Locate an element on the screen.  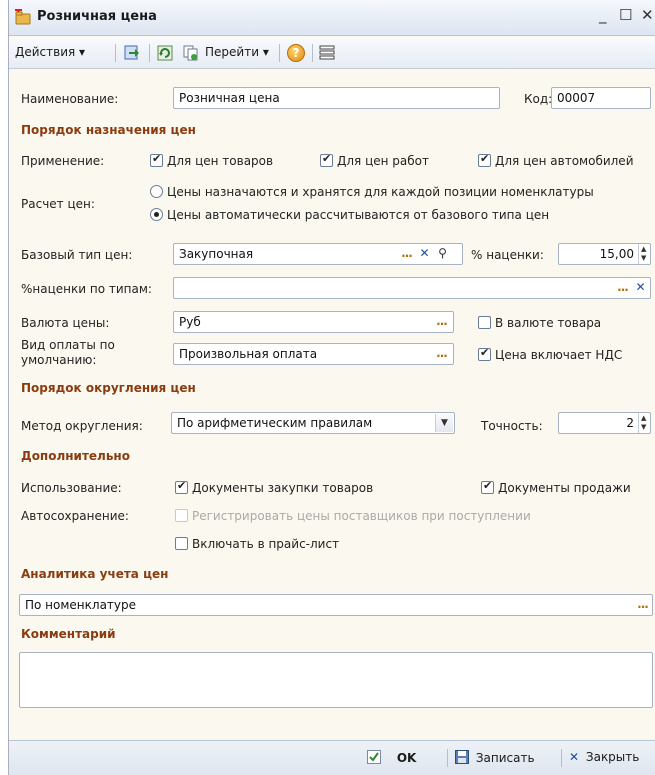
title-bar: Розничная цена _ ☐ ✕ is located at coordinates (332, 18).